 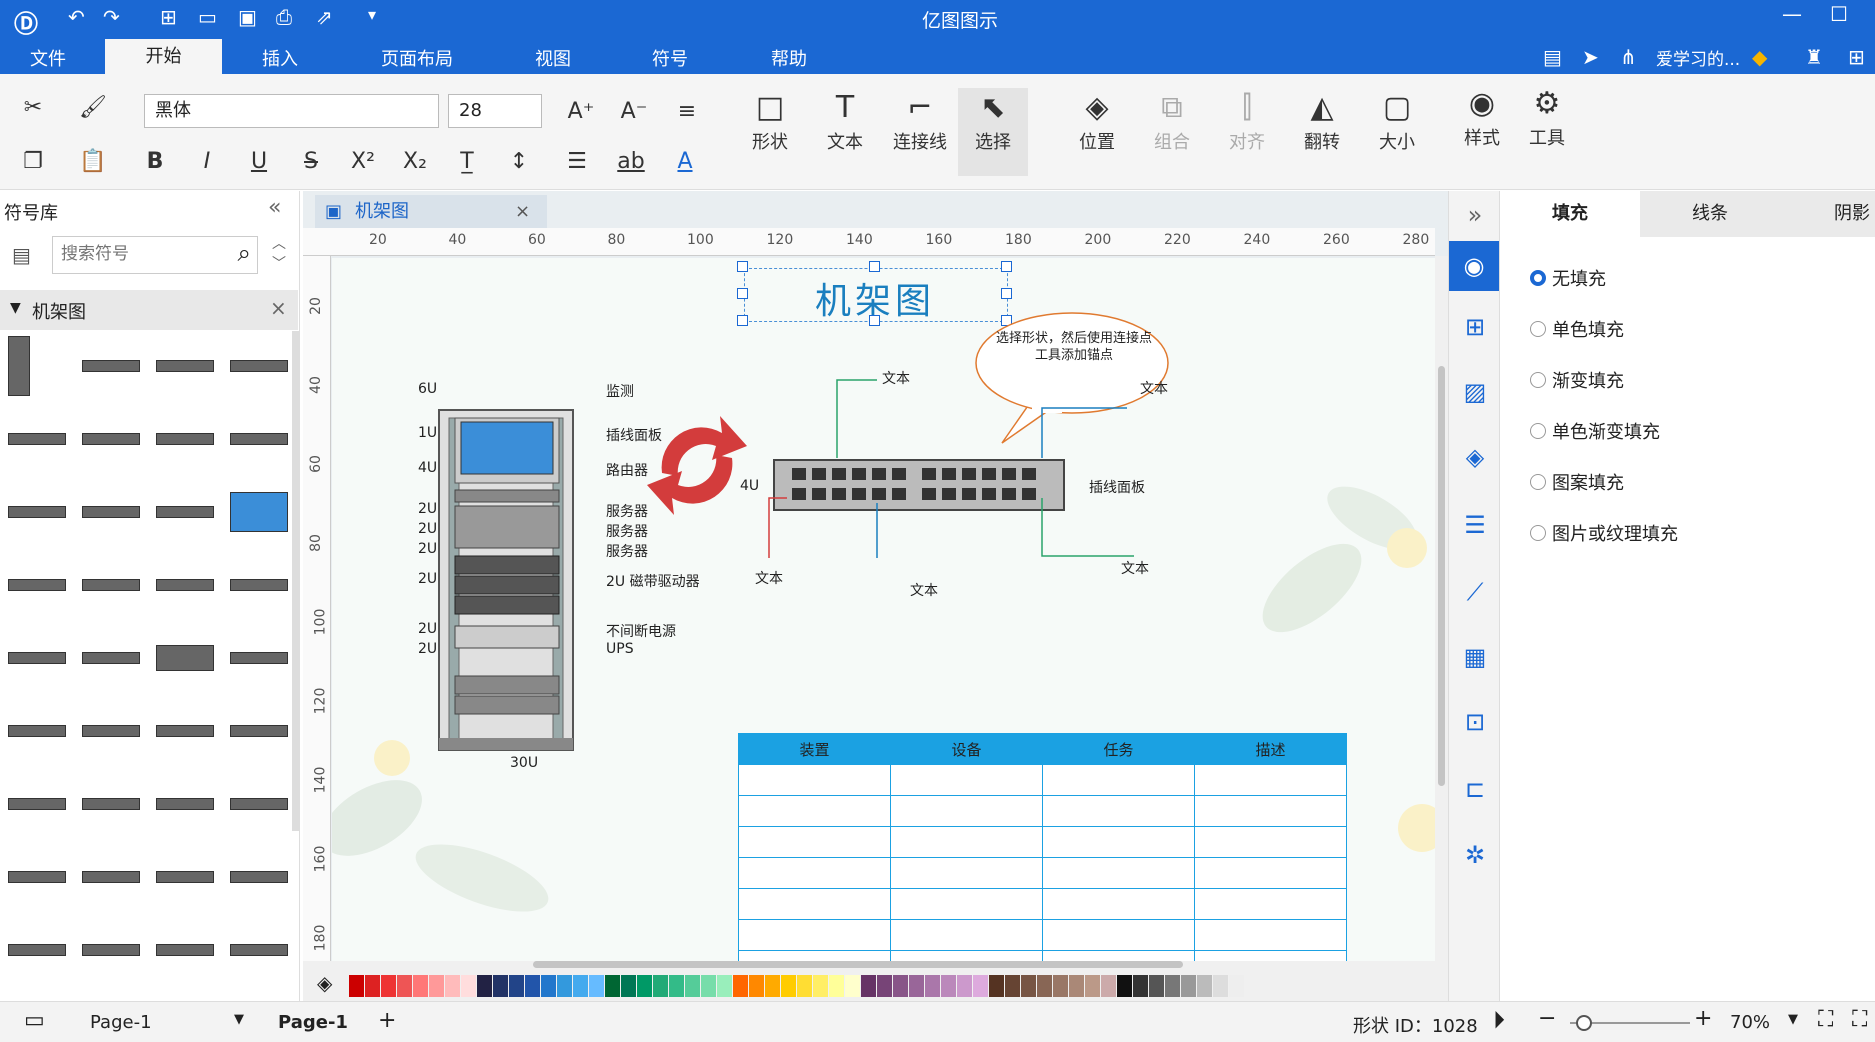 I want to click on share-icon: ⋔, so click(x=1628, y=57).